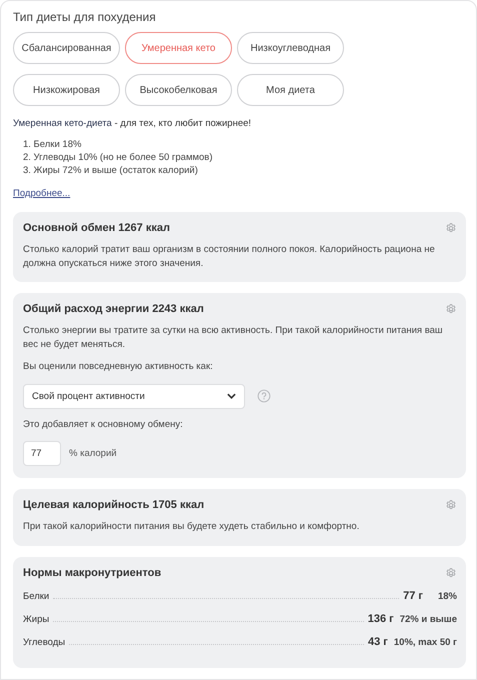 This screenshot has width=477, height=680. Describe the element at coordinates (264, 396) in the screenshot. I see `help-icon` at that location.